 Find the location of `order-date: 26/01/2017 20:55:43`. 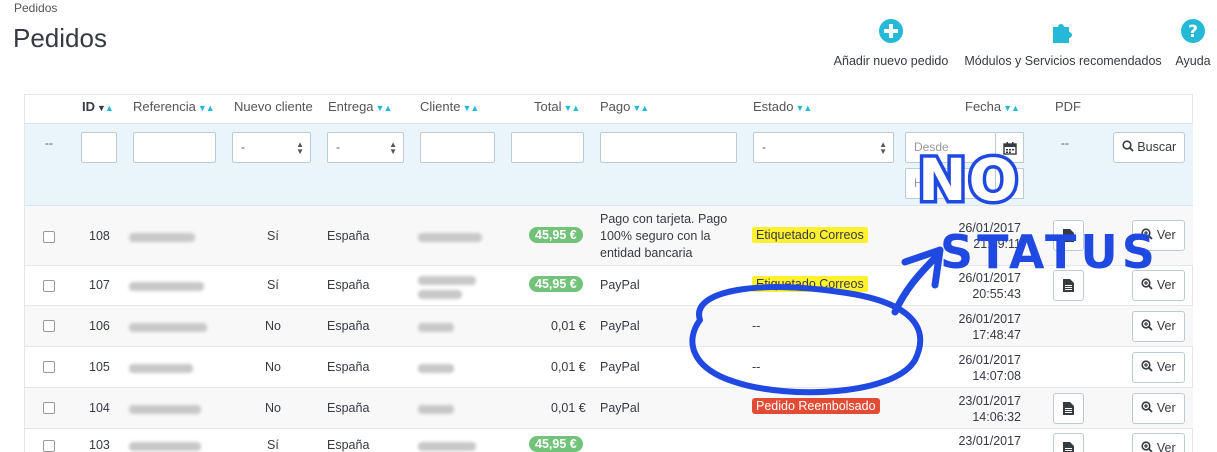

order-date: 26/01/2017 20:55:43 is located at coordinates (976, 286).